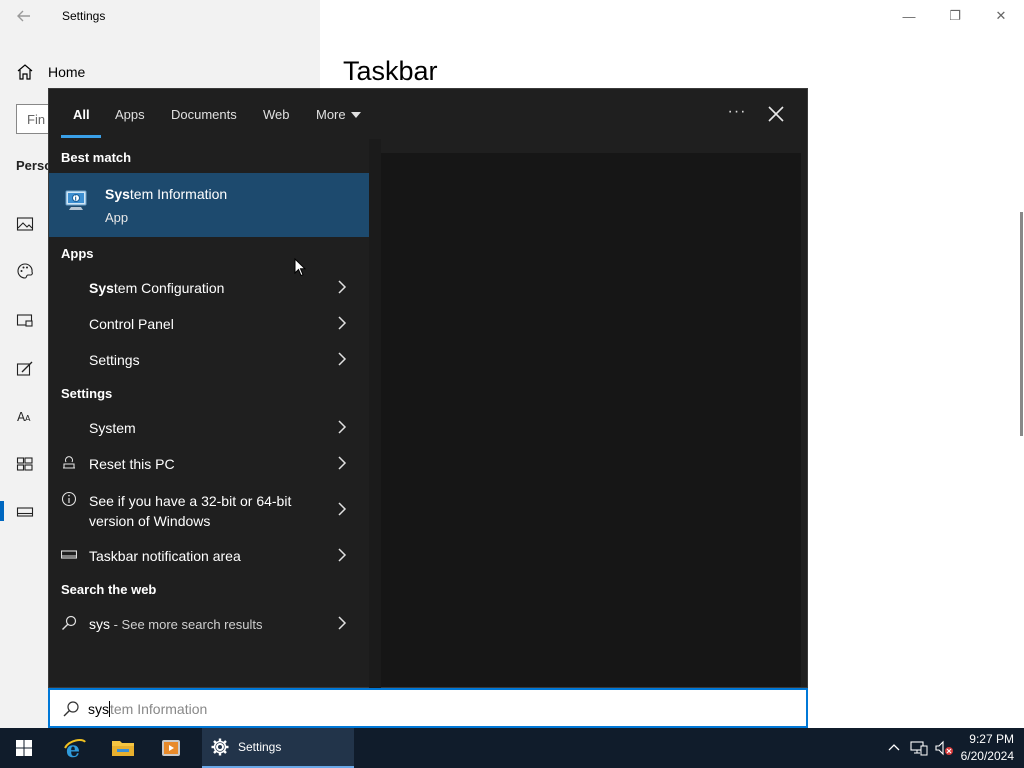 This screenshot has width=1024, height=768. What do you see at coordinates (375, 414) in the screenshot?
I see `panel-divider` at bounding box center [375, 414].